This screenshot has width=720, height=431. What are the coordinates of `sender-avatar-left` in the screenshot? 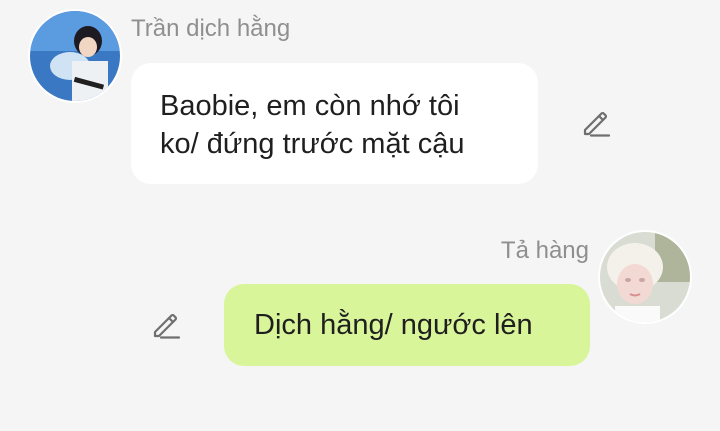 It's located at (75, 56).